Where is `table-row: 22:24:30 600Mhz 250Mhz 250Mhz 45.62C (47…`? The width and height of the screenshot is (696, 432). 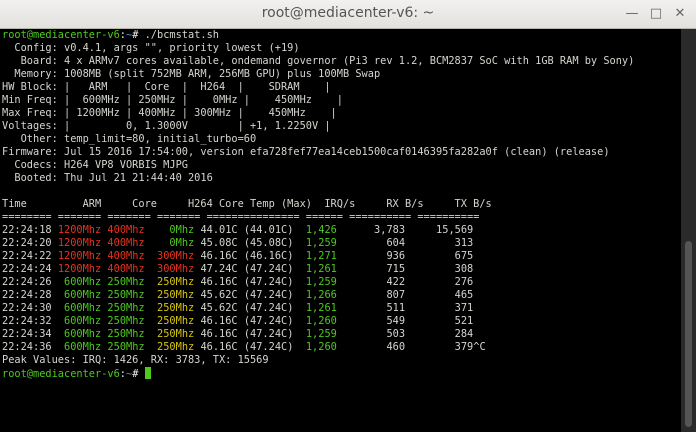
table-row: 22:24:30 600Mhz 250Mhz 250Mhz 45.62C (47… is located at coordinates (341, 308).